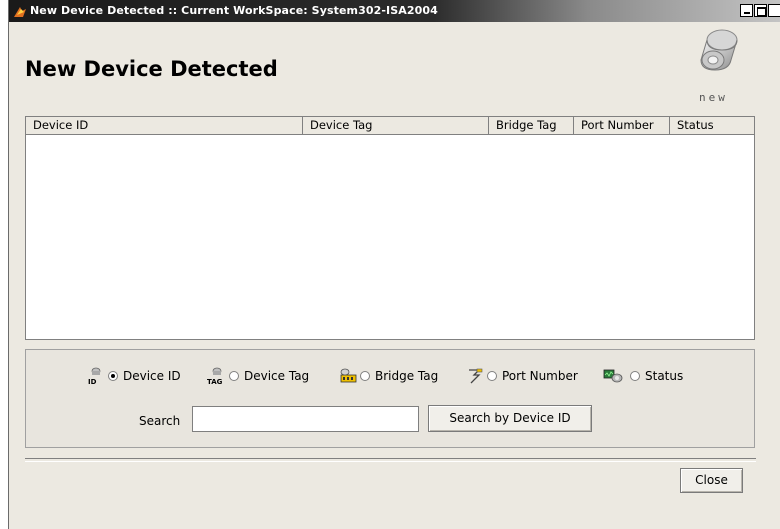  What do you see at coordinates (711, 480) in the screenshot?
I see `close-button: Close` at bounding box center [711, 480].